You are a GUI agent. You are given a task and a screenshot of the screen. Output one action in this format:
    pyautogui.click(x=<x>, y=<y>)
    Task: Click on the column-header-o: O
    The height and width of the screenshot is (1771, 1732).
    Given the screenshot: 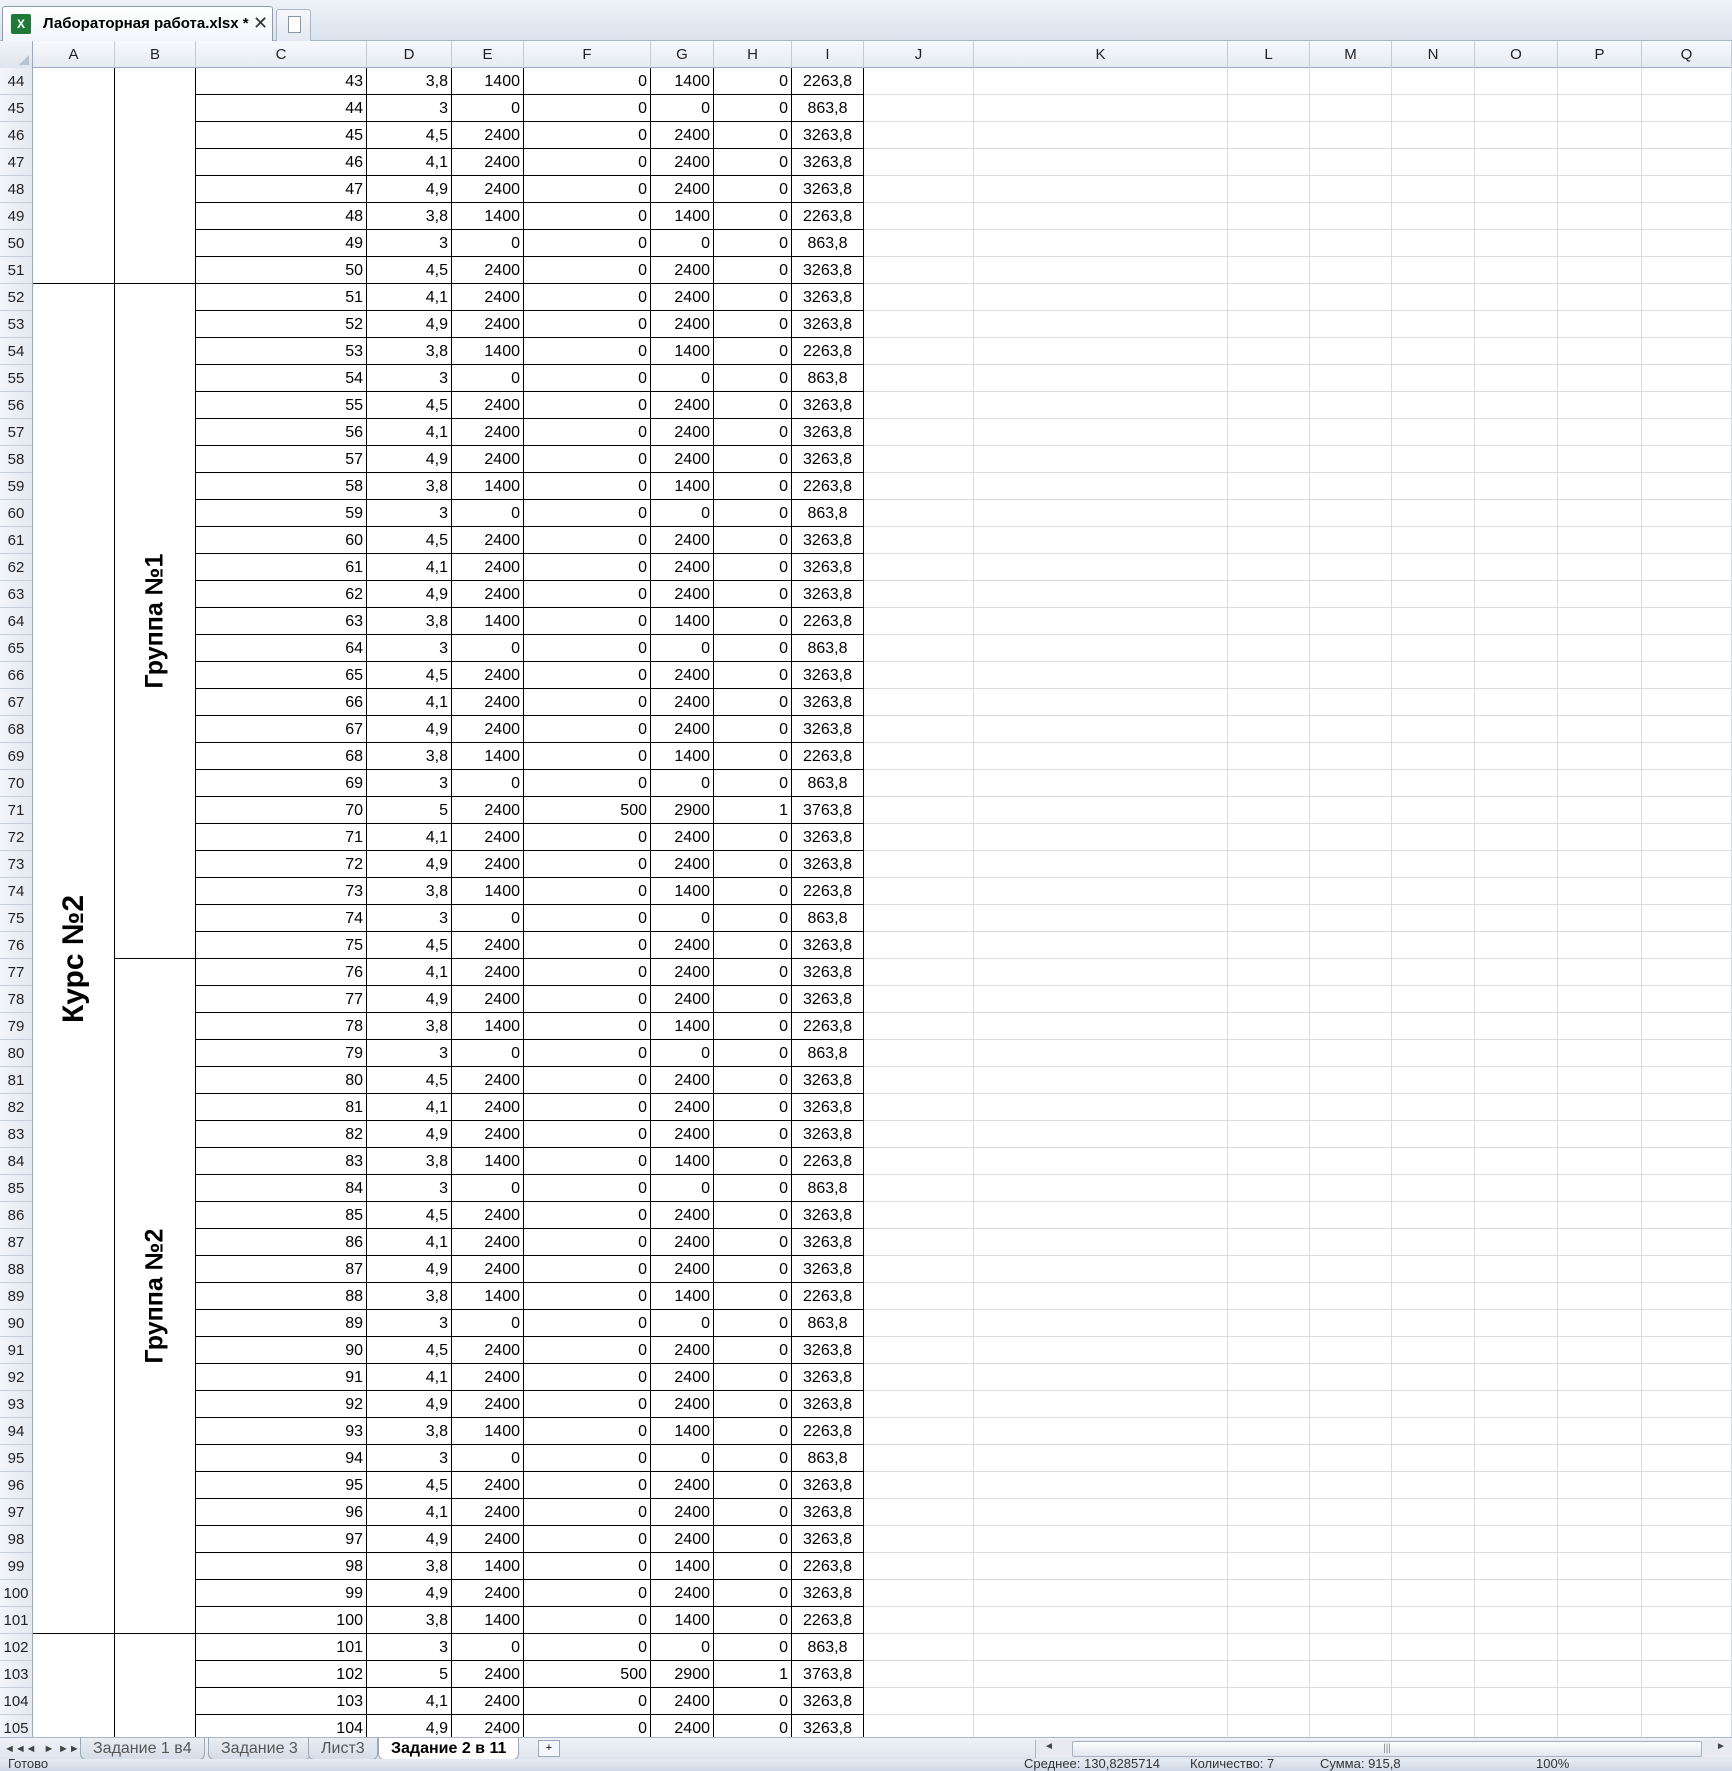 What is the action you would take?
    pyautogui.click(x=1516, y=54)
    